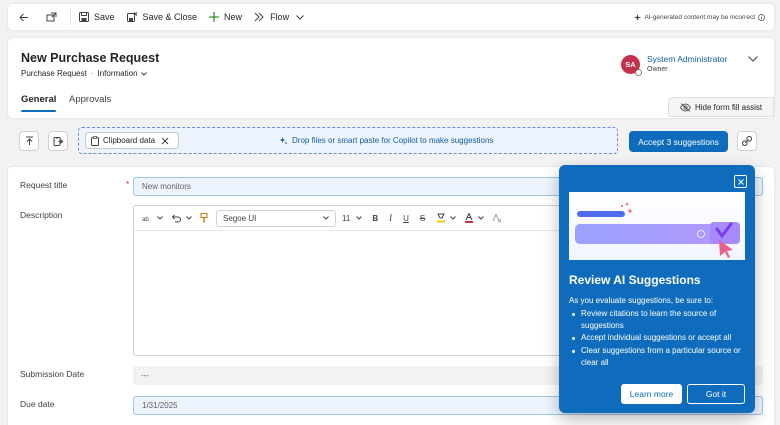 Image resolution: width=780 pixels, height=425 pixels. I want to click on request-title-label: Request title, so click(44, 185).